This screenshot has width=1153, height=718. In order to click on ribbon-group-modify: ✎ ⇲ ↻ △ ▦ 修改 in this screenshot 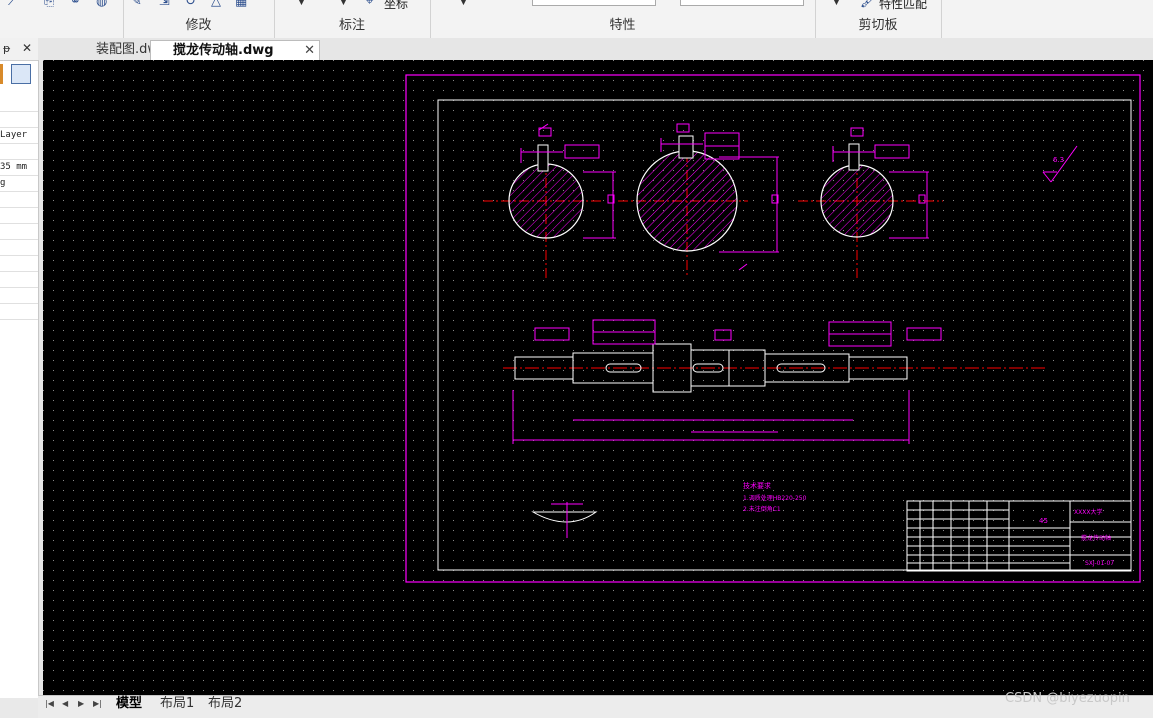, I will do `click(199, 19)`.